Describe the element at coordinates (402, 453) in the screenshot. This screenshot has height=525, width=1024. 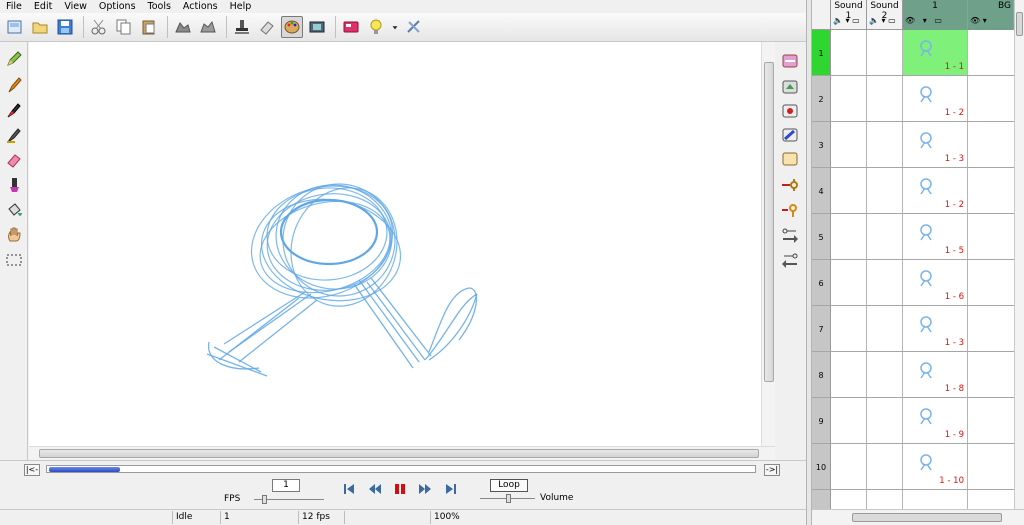
I see `canvas-horizontal-scrollbar` at that location.